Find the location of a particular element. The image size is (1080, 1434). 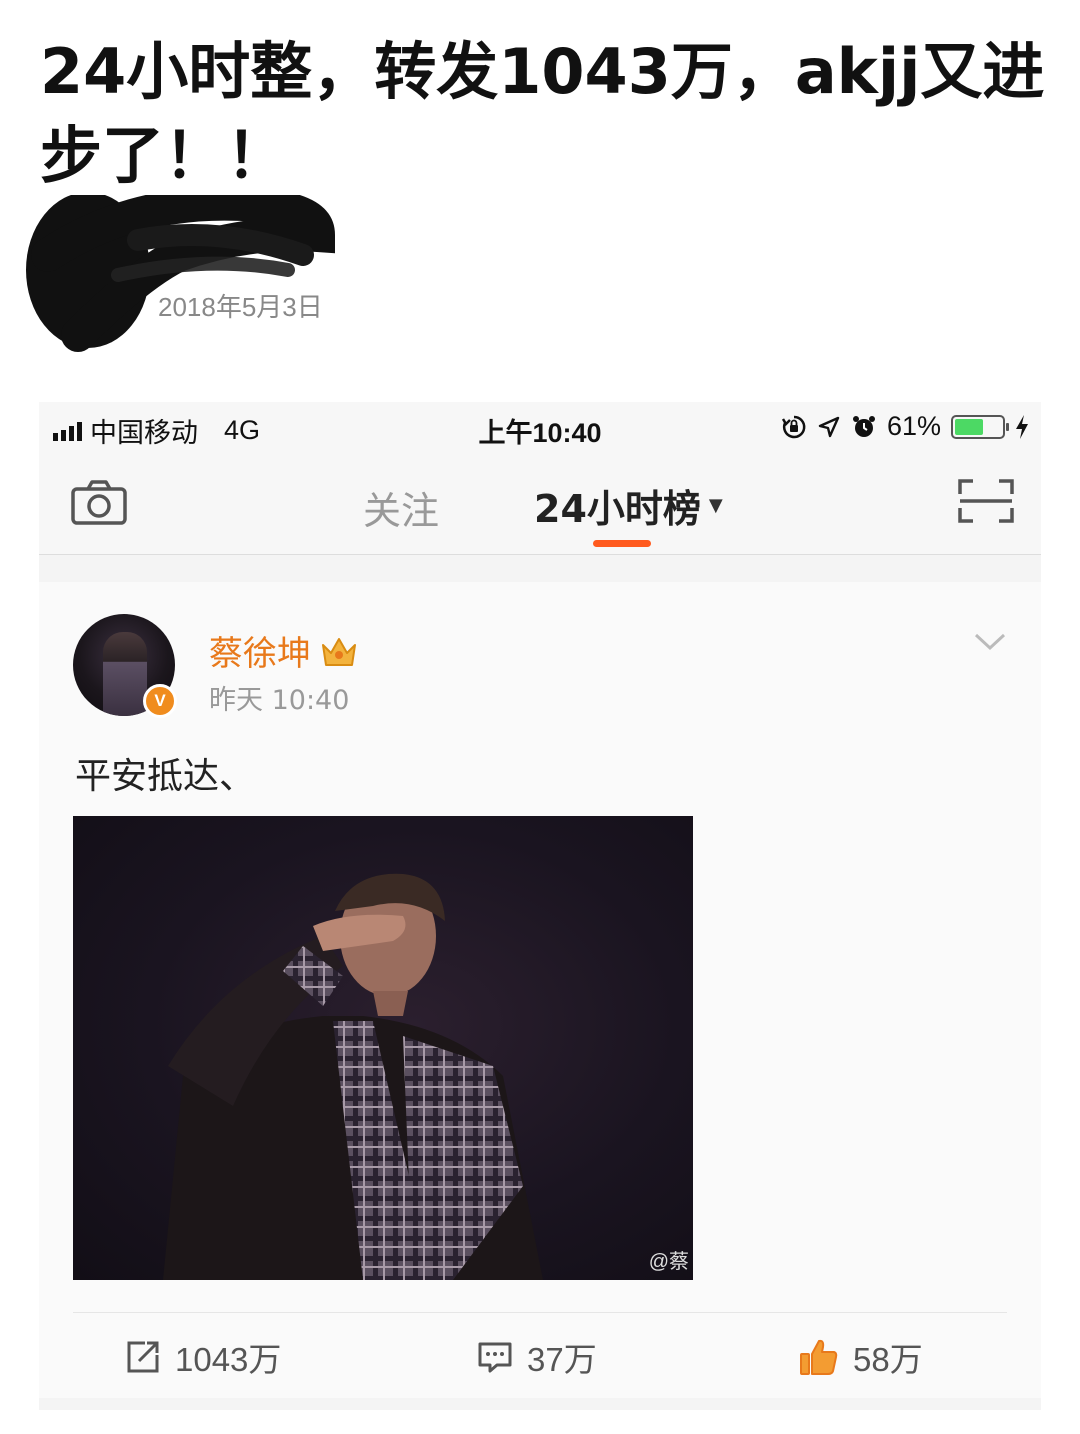

alarm-icon is located at coordinates (863, 426).